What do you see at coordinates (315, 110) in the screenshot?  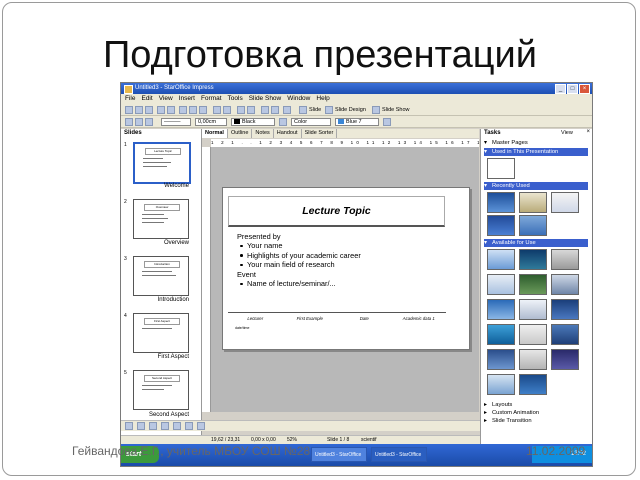 I see `slide-button: Slide` at bounding box center [315, 110].